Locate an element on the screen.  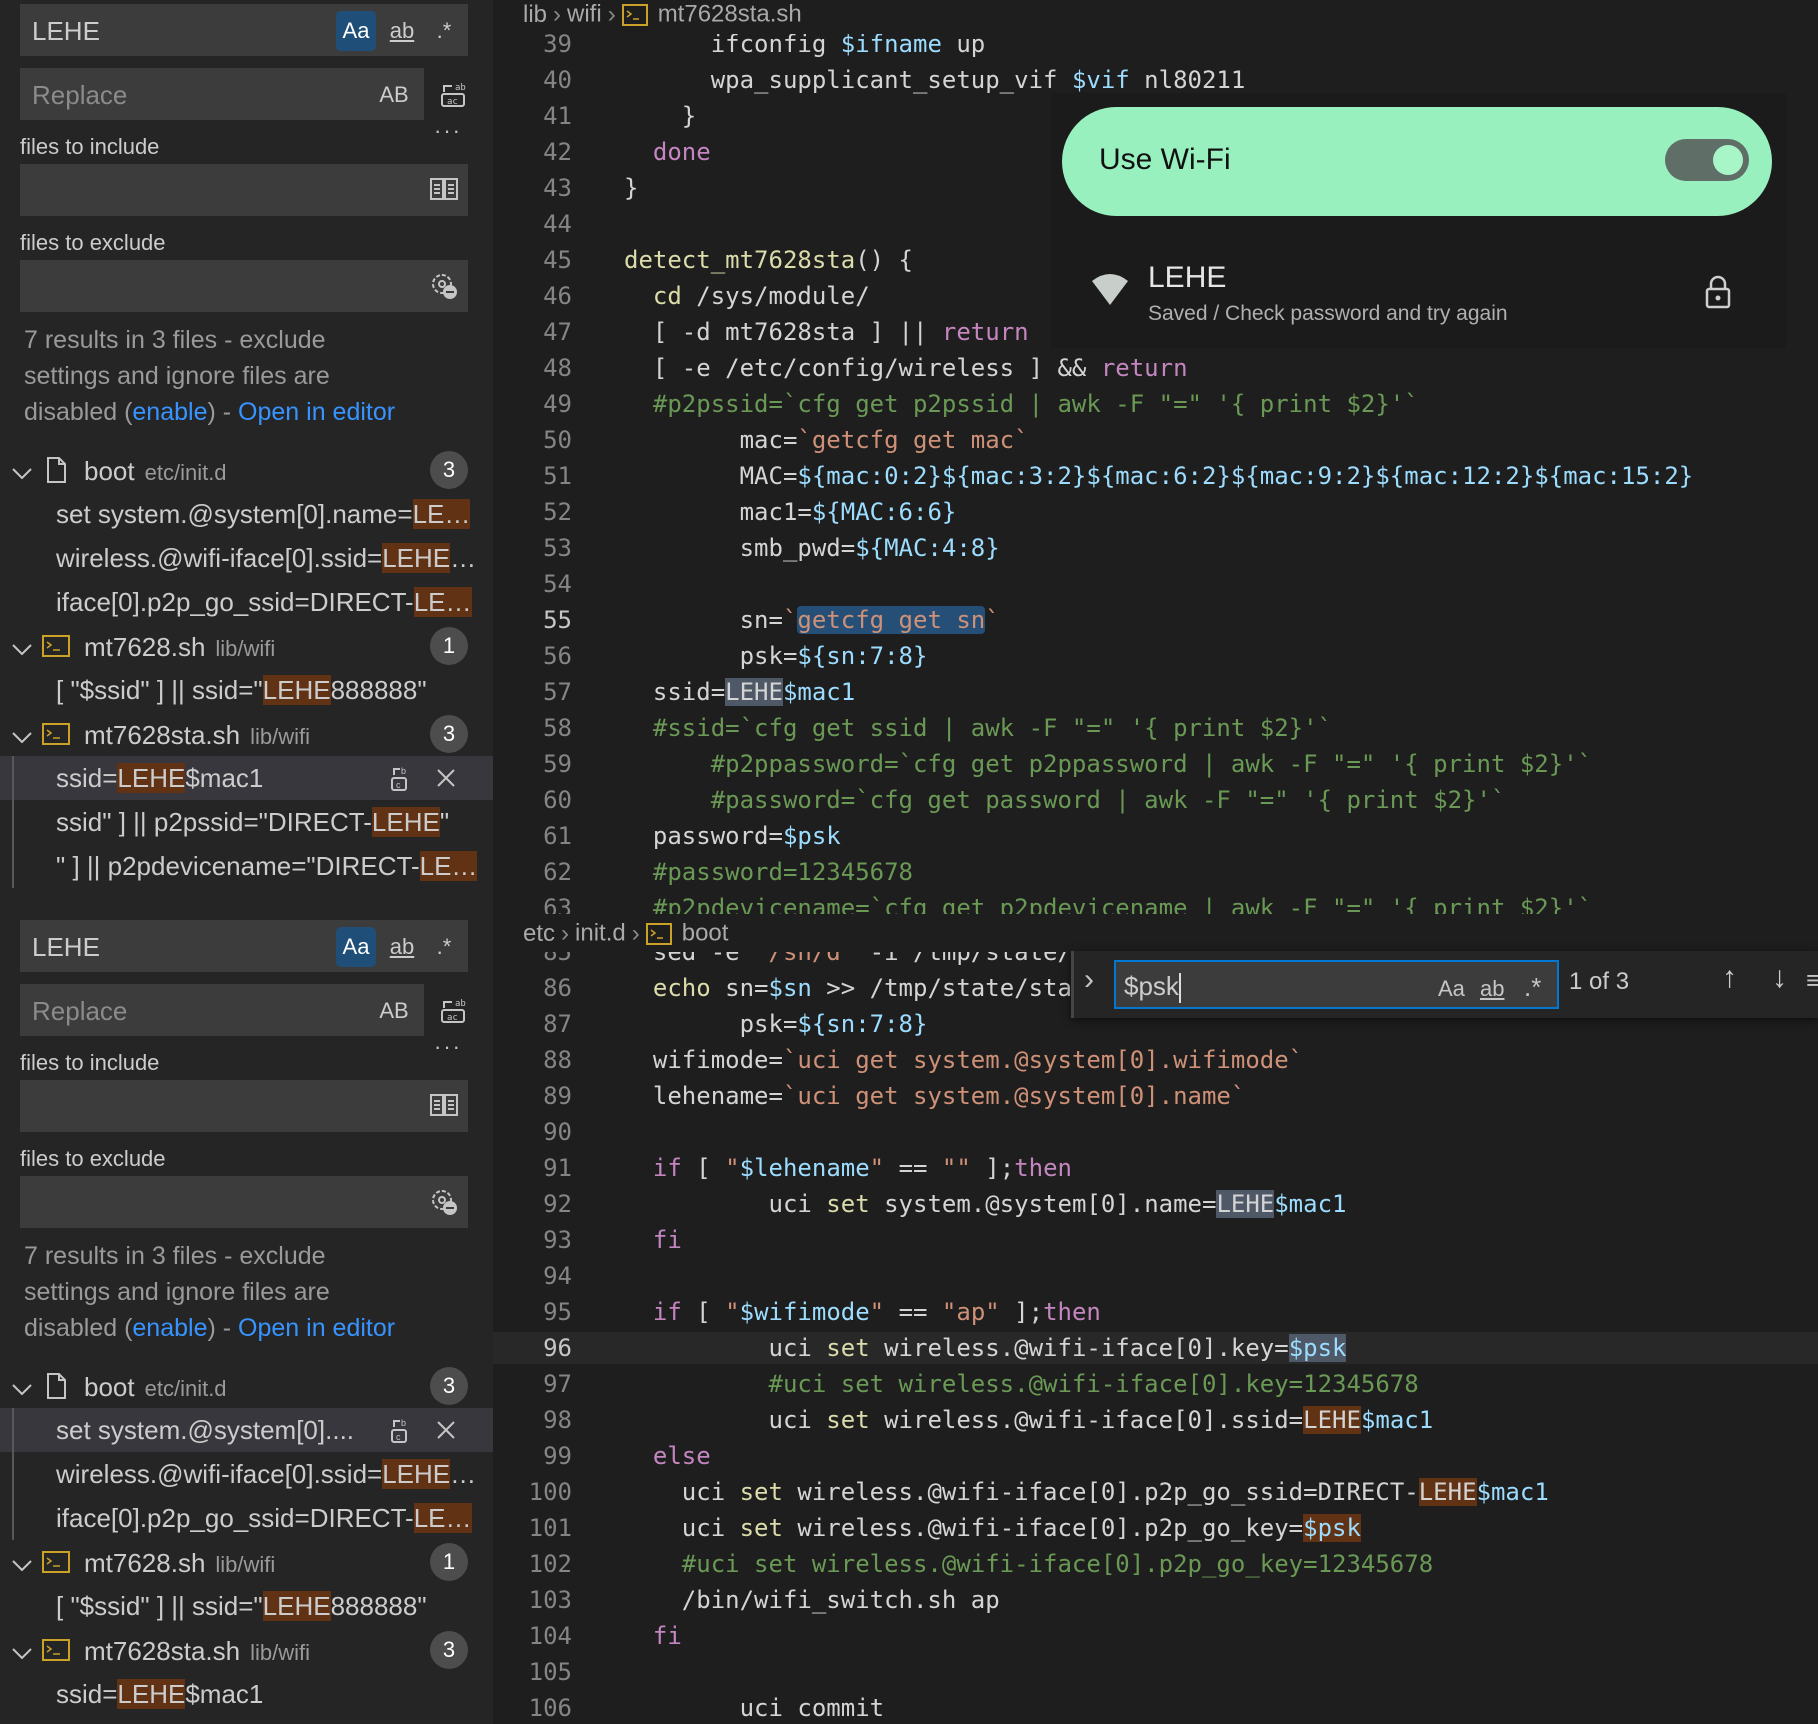
code-line: 50 mac=`getcfg get mac` is located at coordinates (1155, 440).